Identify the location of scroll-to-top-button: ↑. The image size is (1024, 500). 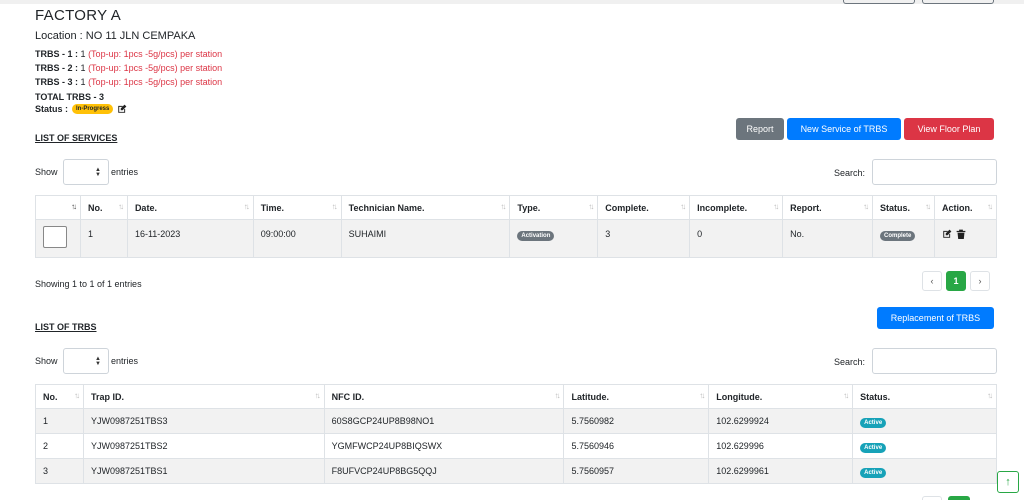
(1008, 482).